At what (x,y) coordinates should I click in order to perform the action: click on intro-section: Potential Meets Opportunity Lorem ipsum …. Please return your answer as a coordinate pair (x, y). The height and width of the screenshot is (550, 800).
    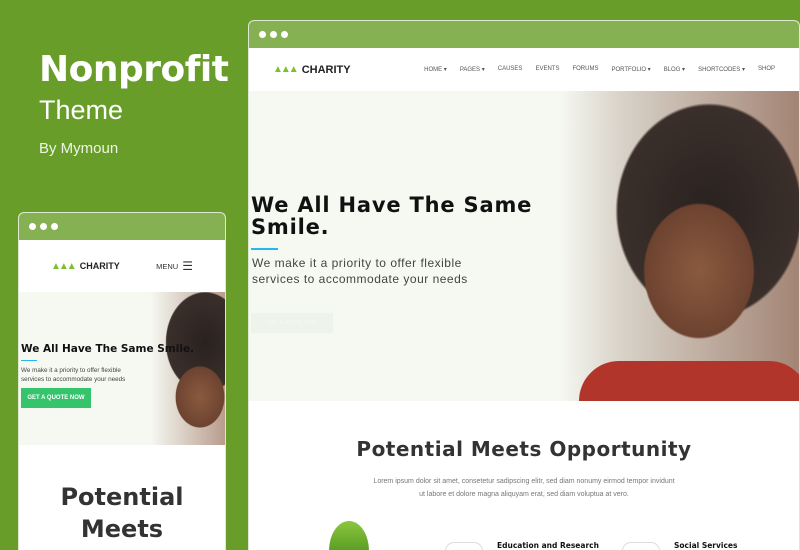
    Looking at the image, I should click on (524, 451).